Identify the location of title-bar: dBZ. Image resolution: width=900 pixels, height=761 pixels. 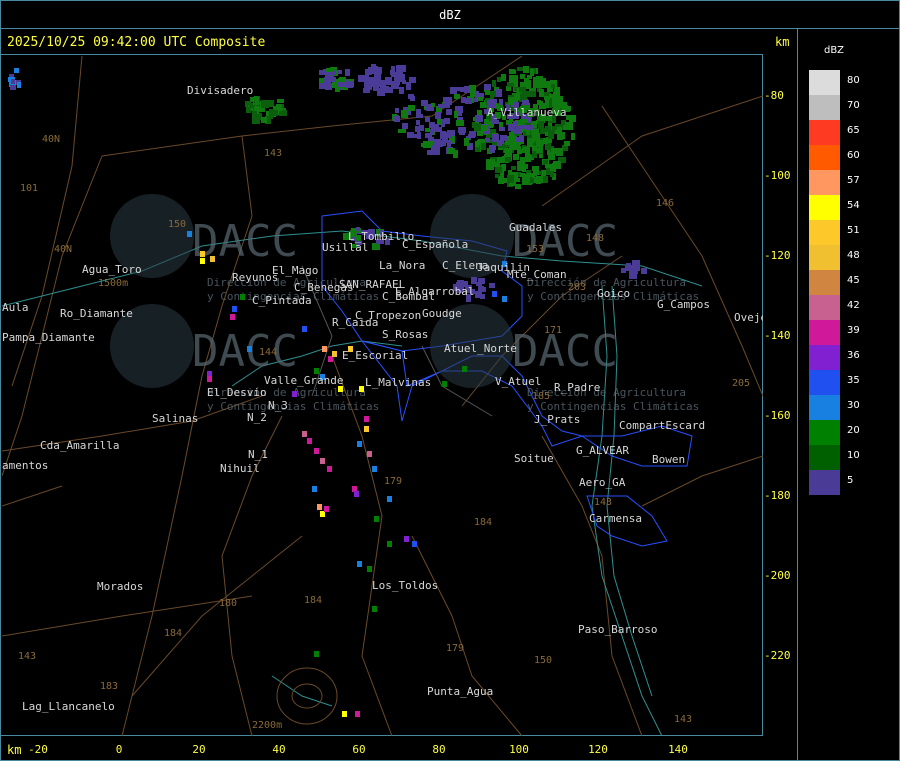
(450, 14).